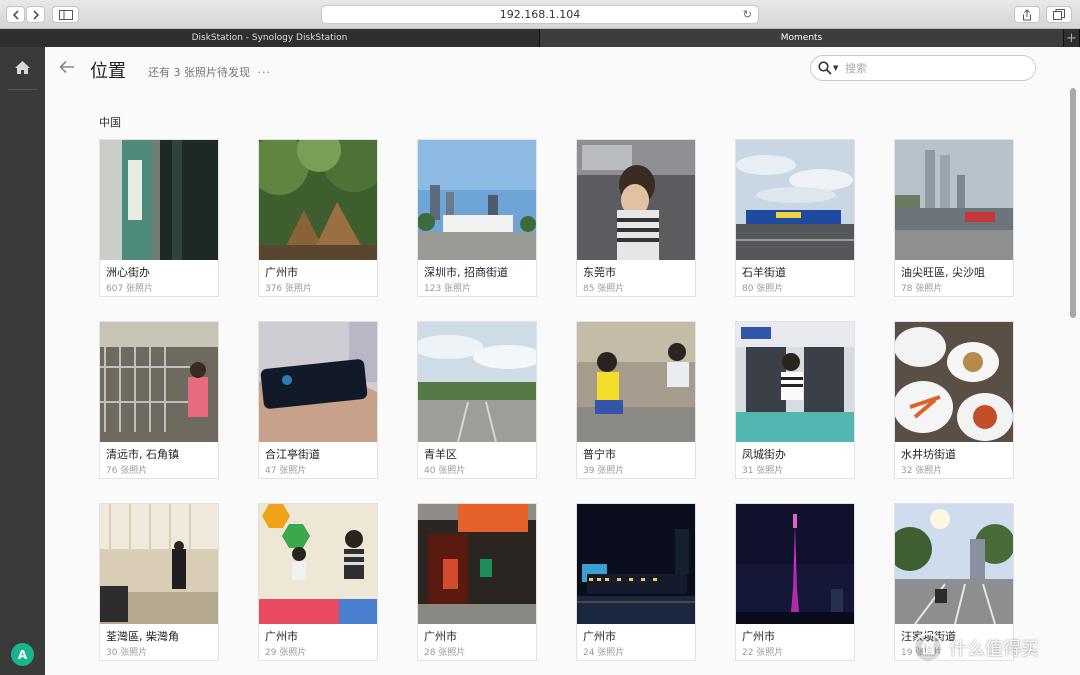  I want to click on sidebar-toggle-button, so click(65, 14).